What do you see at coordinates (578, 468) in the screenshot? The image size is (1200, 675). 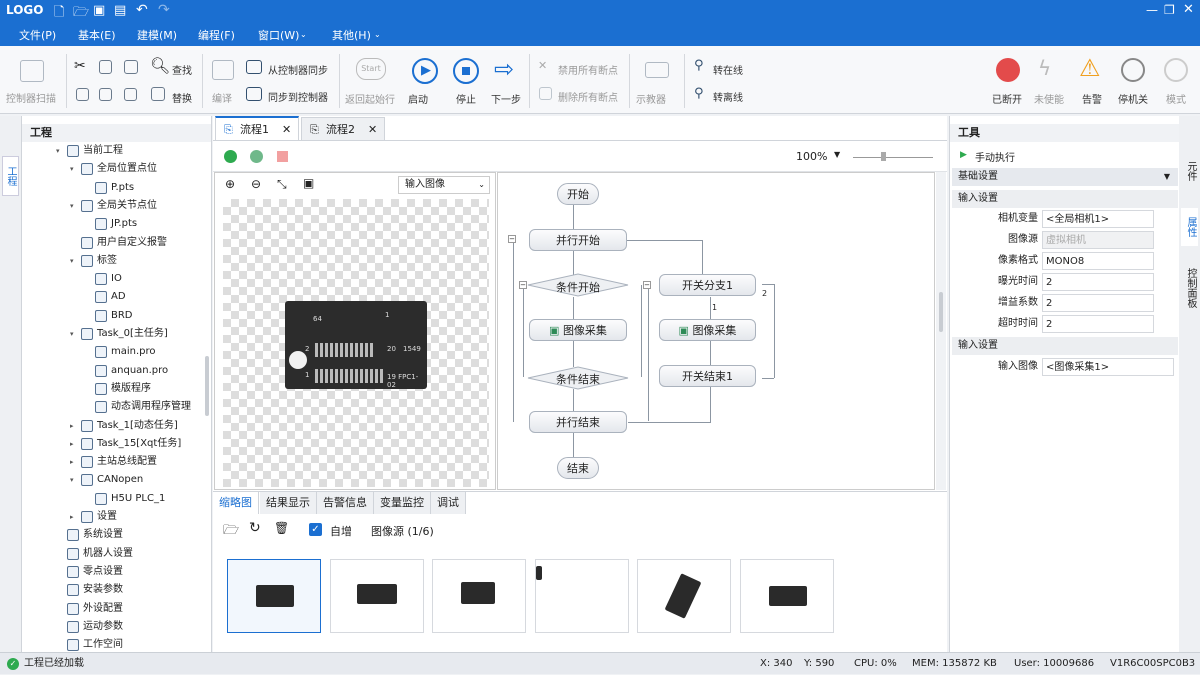 I see `flow-node-end: 结束` at bounding box center [578, 468].